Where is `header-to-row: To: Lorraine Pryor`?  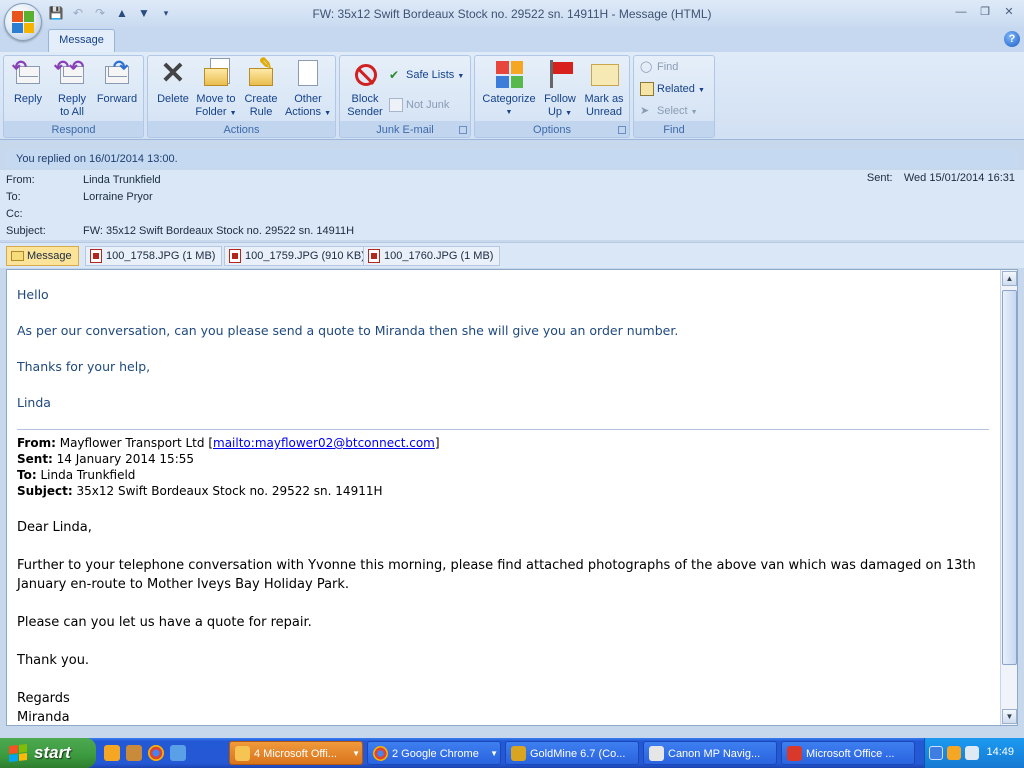 header-to-row: To: Lorraine Pryor is located at coordinates (79, 197).